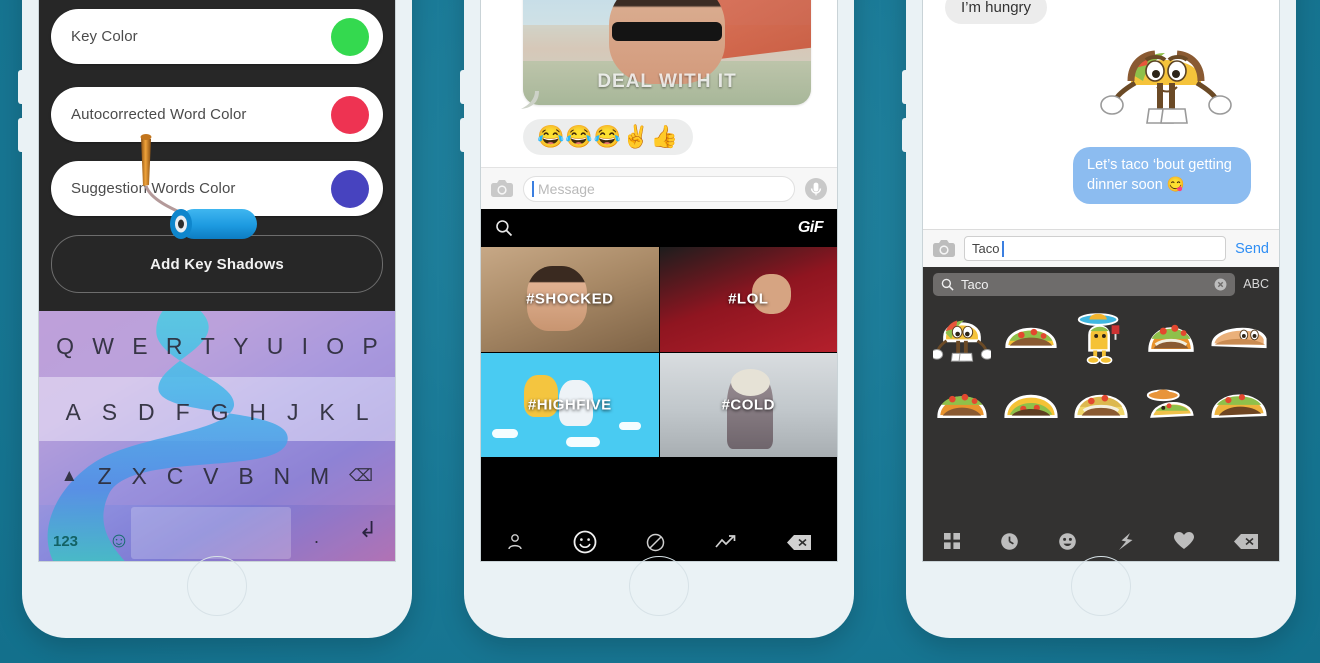 Image resolution: width=1320 pixels, height=663 pixels. Describe the element at coordinates (175, 476) in the screenshot. I see `key-c: C` at that location.